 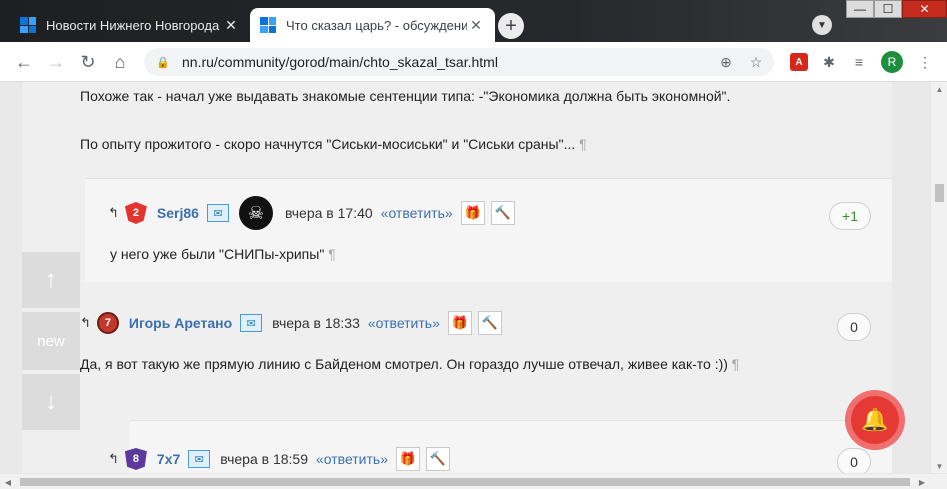 I want to click on reload-icon: ↻, so click(x=88, y=62).